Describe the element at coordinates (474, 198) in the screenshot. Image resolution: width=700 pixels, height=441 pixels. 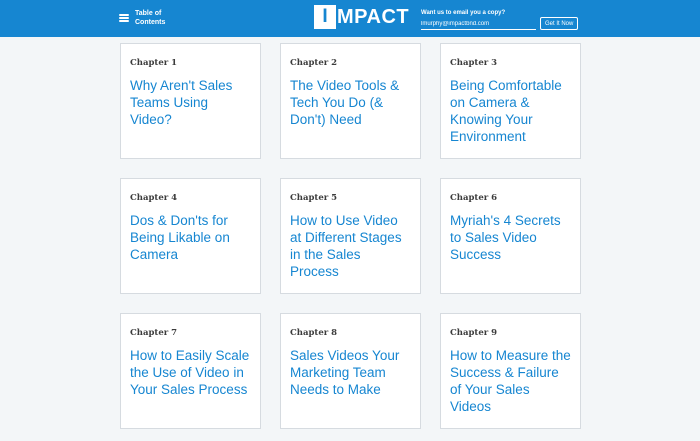
I see `chapter-label: Chapter 6` at that location.